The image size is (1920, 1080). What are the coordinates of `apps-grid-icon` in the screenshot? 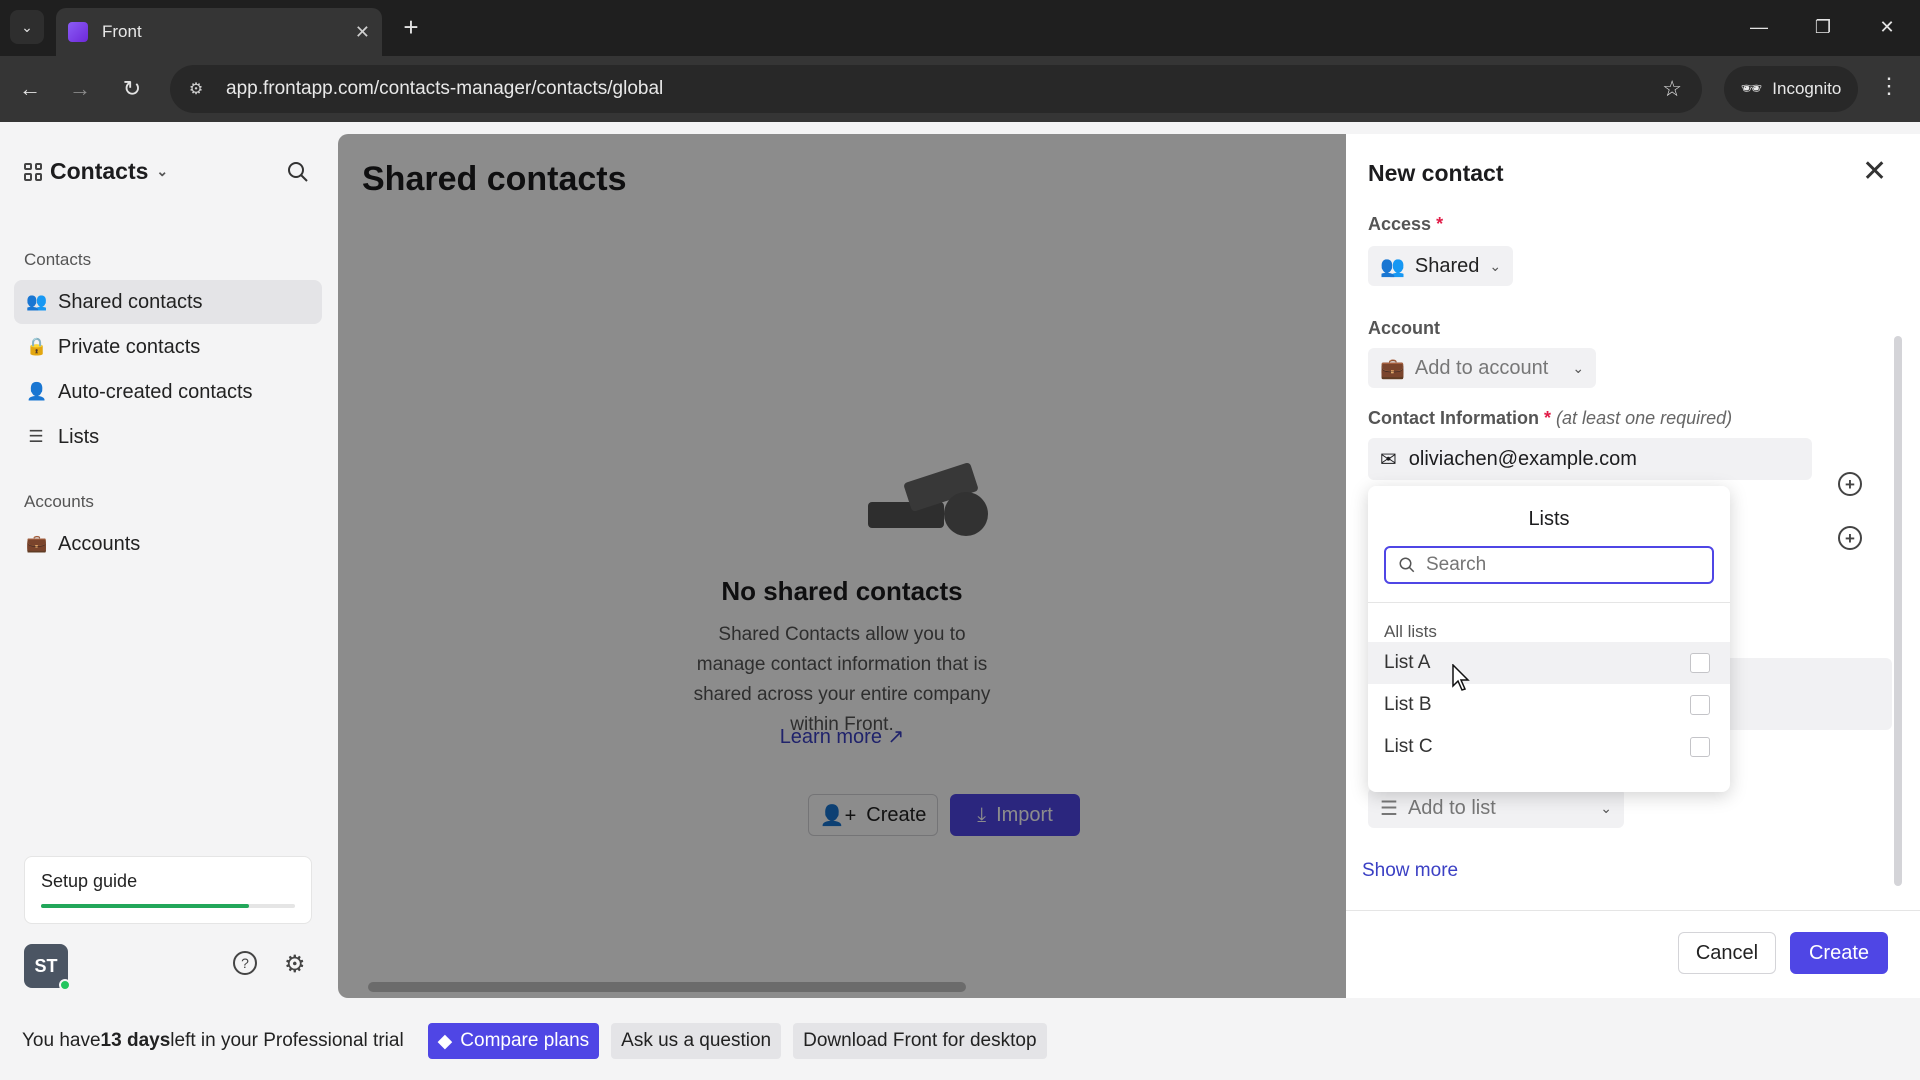 It's located at (33, 171).